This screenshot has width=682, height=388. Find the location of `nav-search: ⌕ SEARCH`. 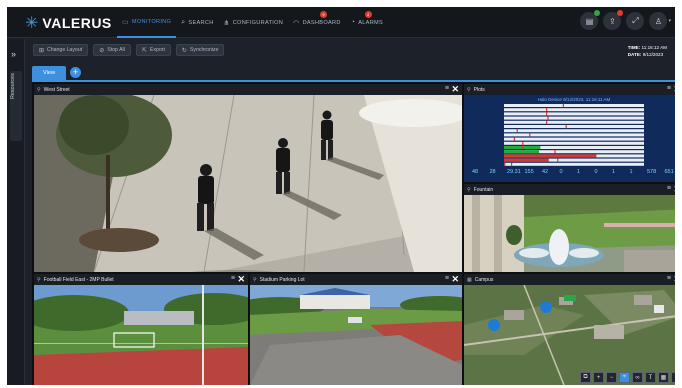

nav-search: ⌕ SEARCH is located at coordinates (197, 22).